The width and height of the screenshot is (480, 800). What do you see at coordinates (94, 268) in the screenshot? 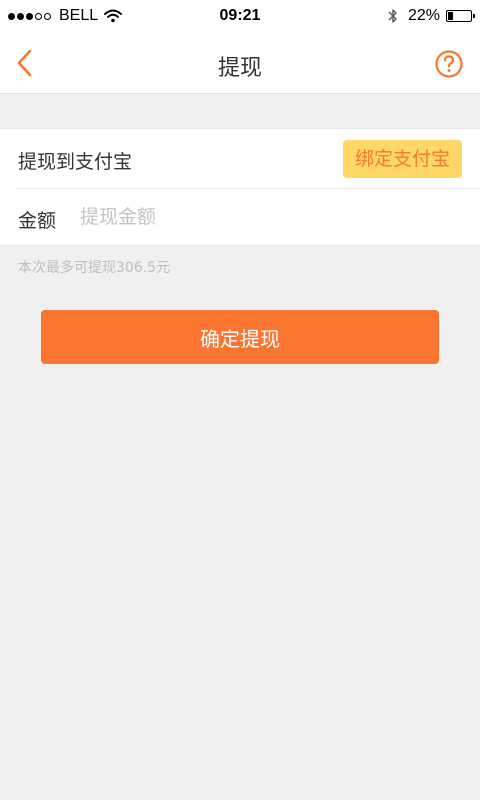
I see `withdraw-limit-hint: 本次最多可提现306.5元` at bounding box center [94, 268].